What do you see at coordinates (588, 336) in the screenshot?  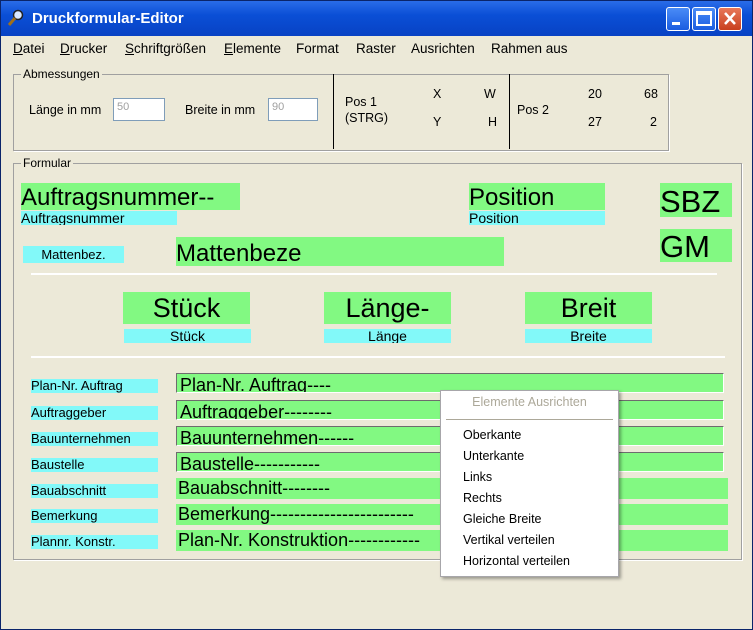 I see `breite-label: Breite` at bounding box center [588, 336].